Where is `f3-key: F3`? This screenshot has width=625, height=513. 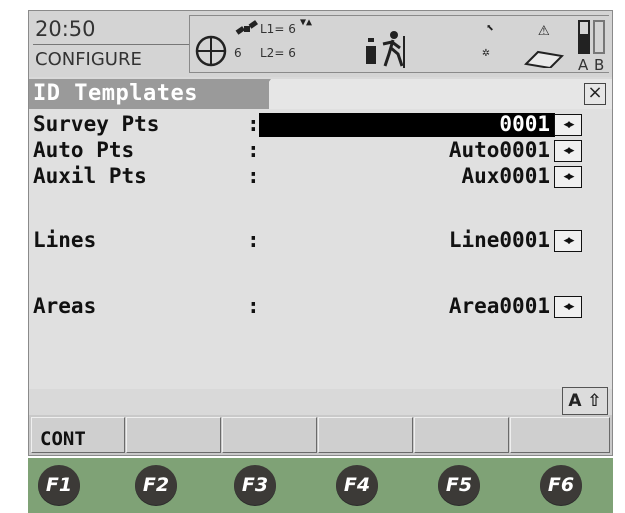 f3-key: F3 is located at coordinates (255, 485).